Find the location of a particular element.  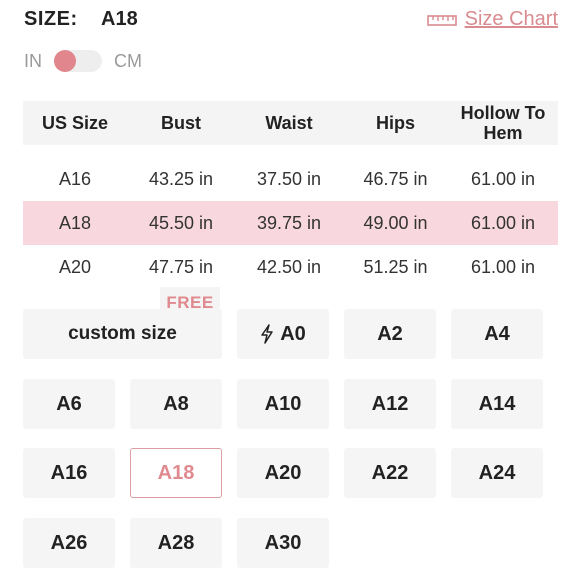

size-button-a2: A2 is located at coordinates (390, 334).